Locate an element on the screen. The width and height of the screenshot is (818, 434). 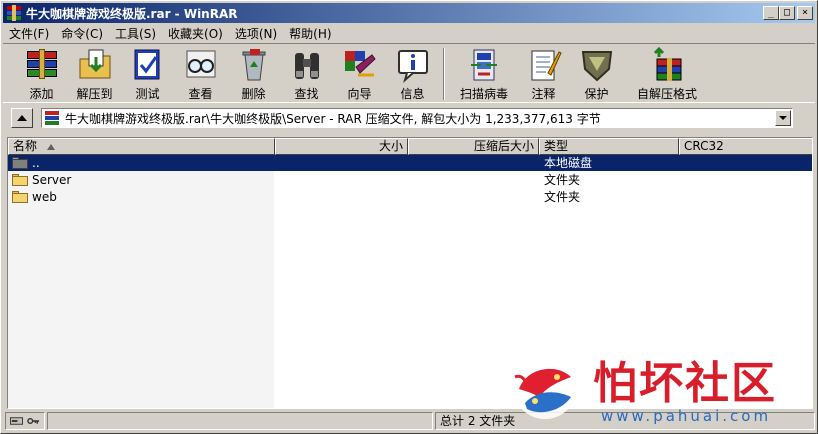
scan-virus-button: 扫描病毒 is located at coordinates (484, 73).